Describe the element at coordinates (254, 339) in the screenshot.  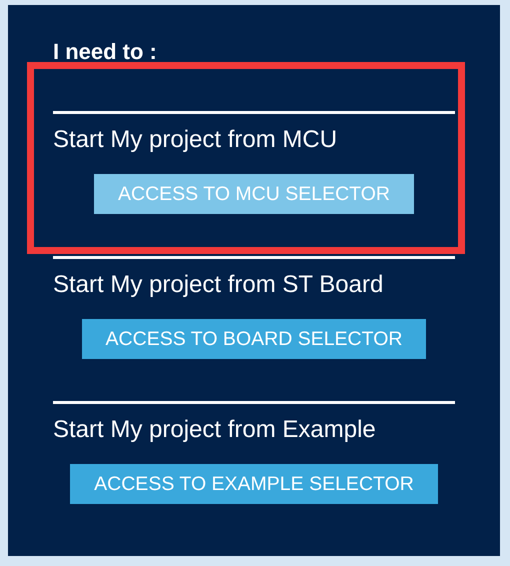
I see `selector-button: ACCESS TO BOARD SELECTOR` at that location.